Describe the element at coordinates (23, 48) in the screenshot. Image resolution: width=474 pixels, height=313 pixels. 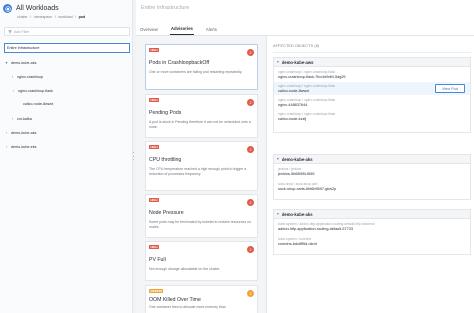
I see `tree-item-label: Entire Infrastructure` at that location.